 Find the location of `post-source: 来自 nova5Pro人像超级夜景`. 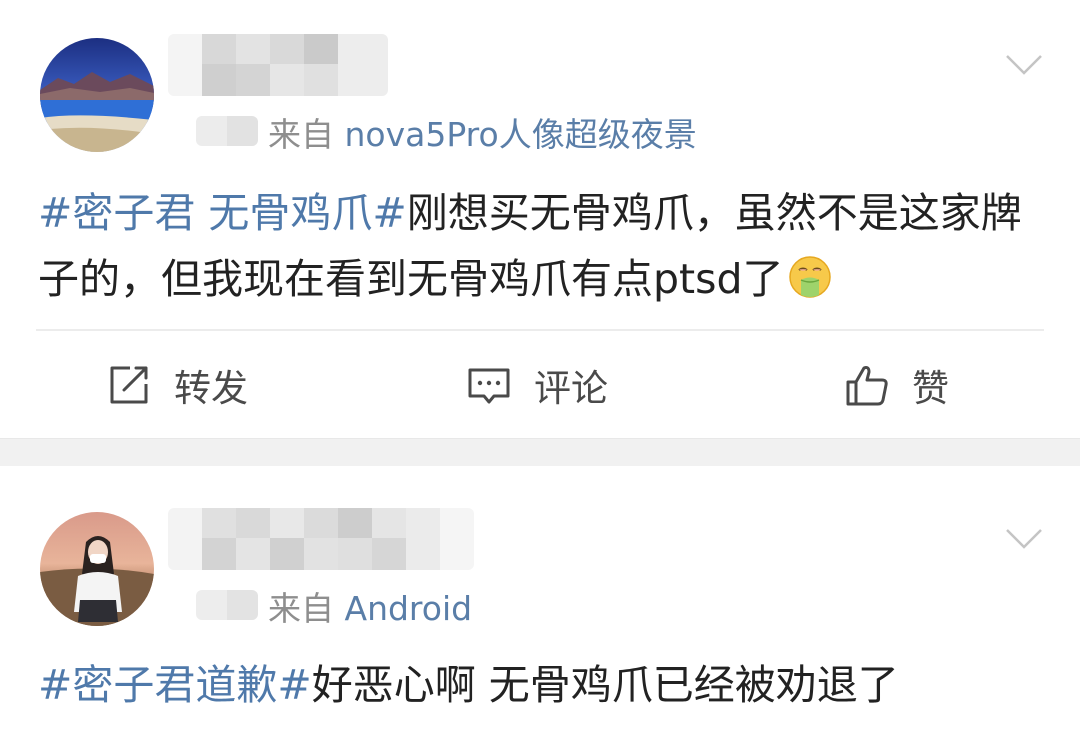

post-source: 来自 nova5Pro人像超级夜景 is located at coordinates (482, 132).